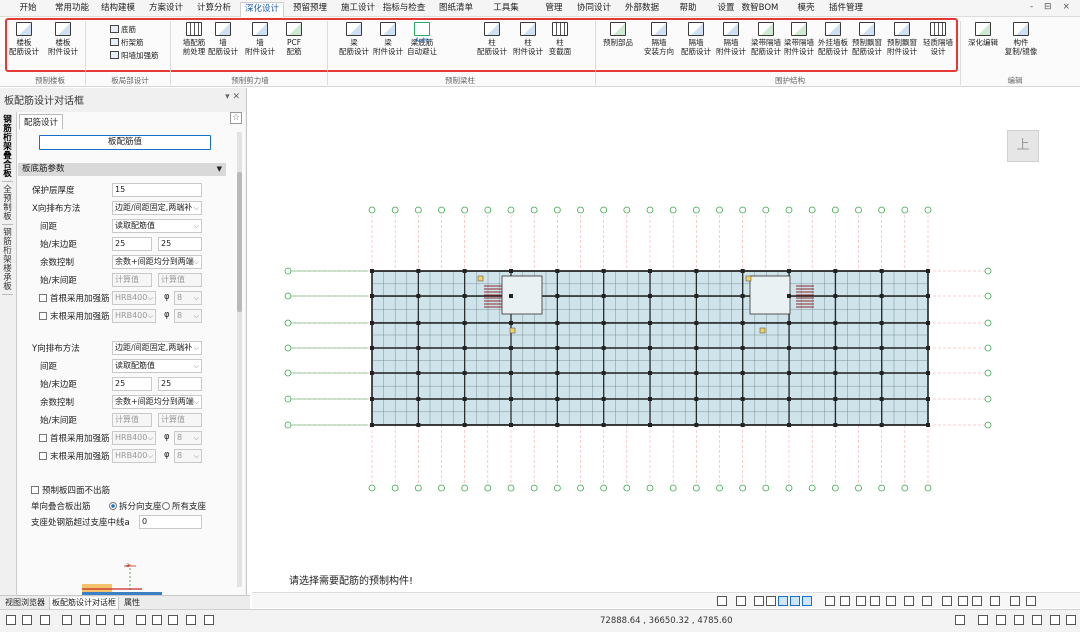 This screenshot has width=1080, height=632. Describe the element at coordinates (902, 39) in the screenshot. I see `ribbon-button: 预制飘窗 附件设计` at that location.